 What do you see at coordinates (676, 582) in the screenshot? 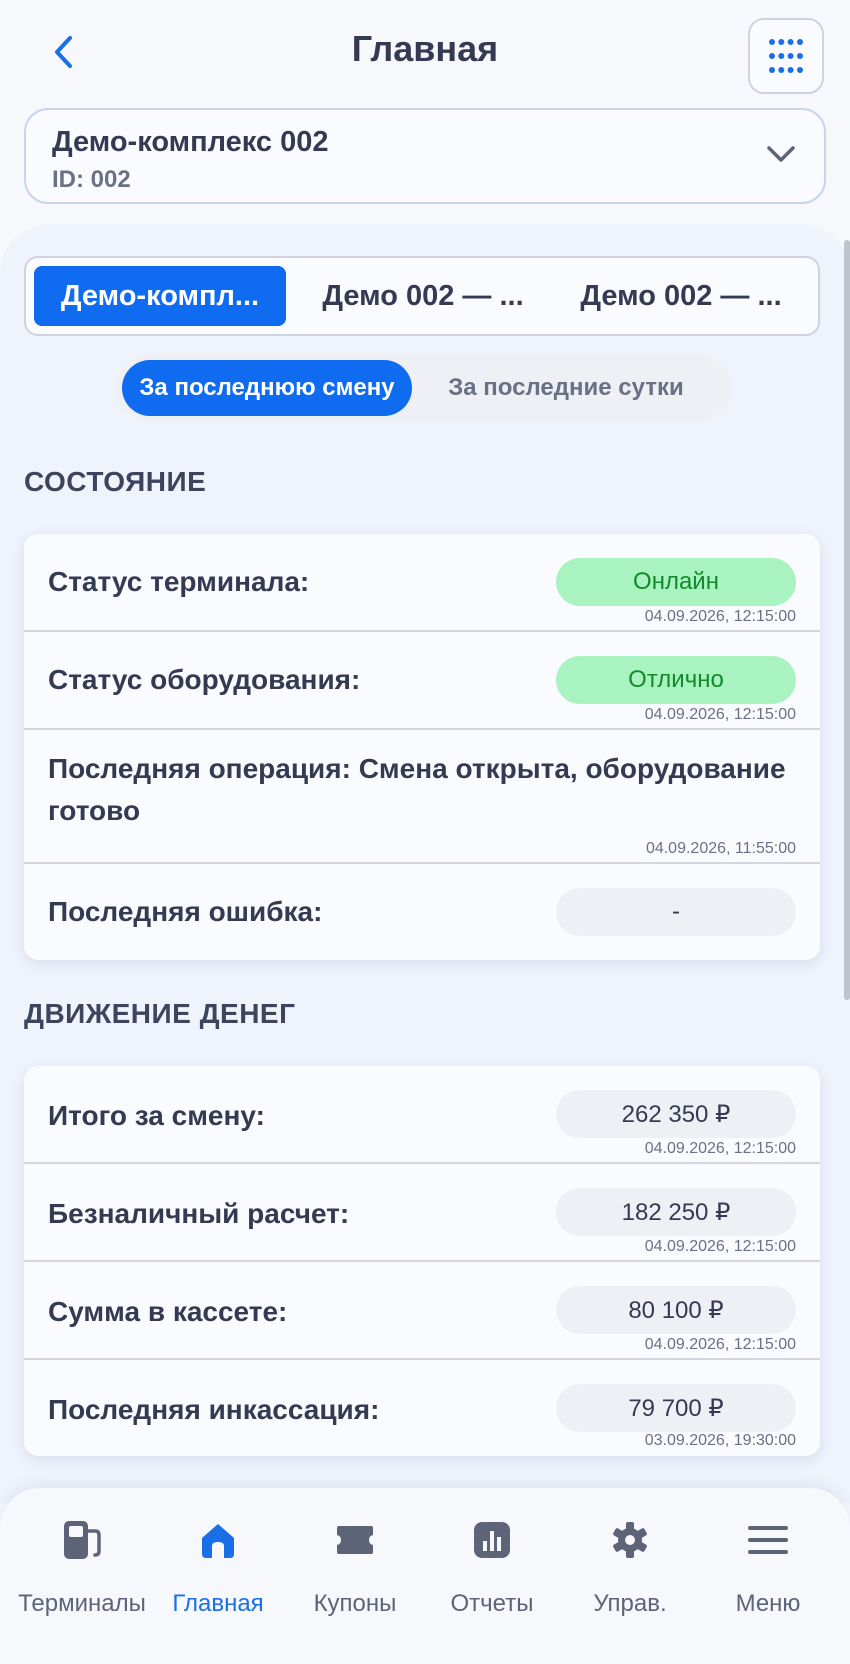
I see `terminal-status-badge: Онлайн` at bounding box center [676, 582].